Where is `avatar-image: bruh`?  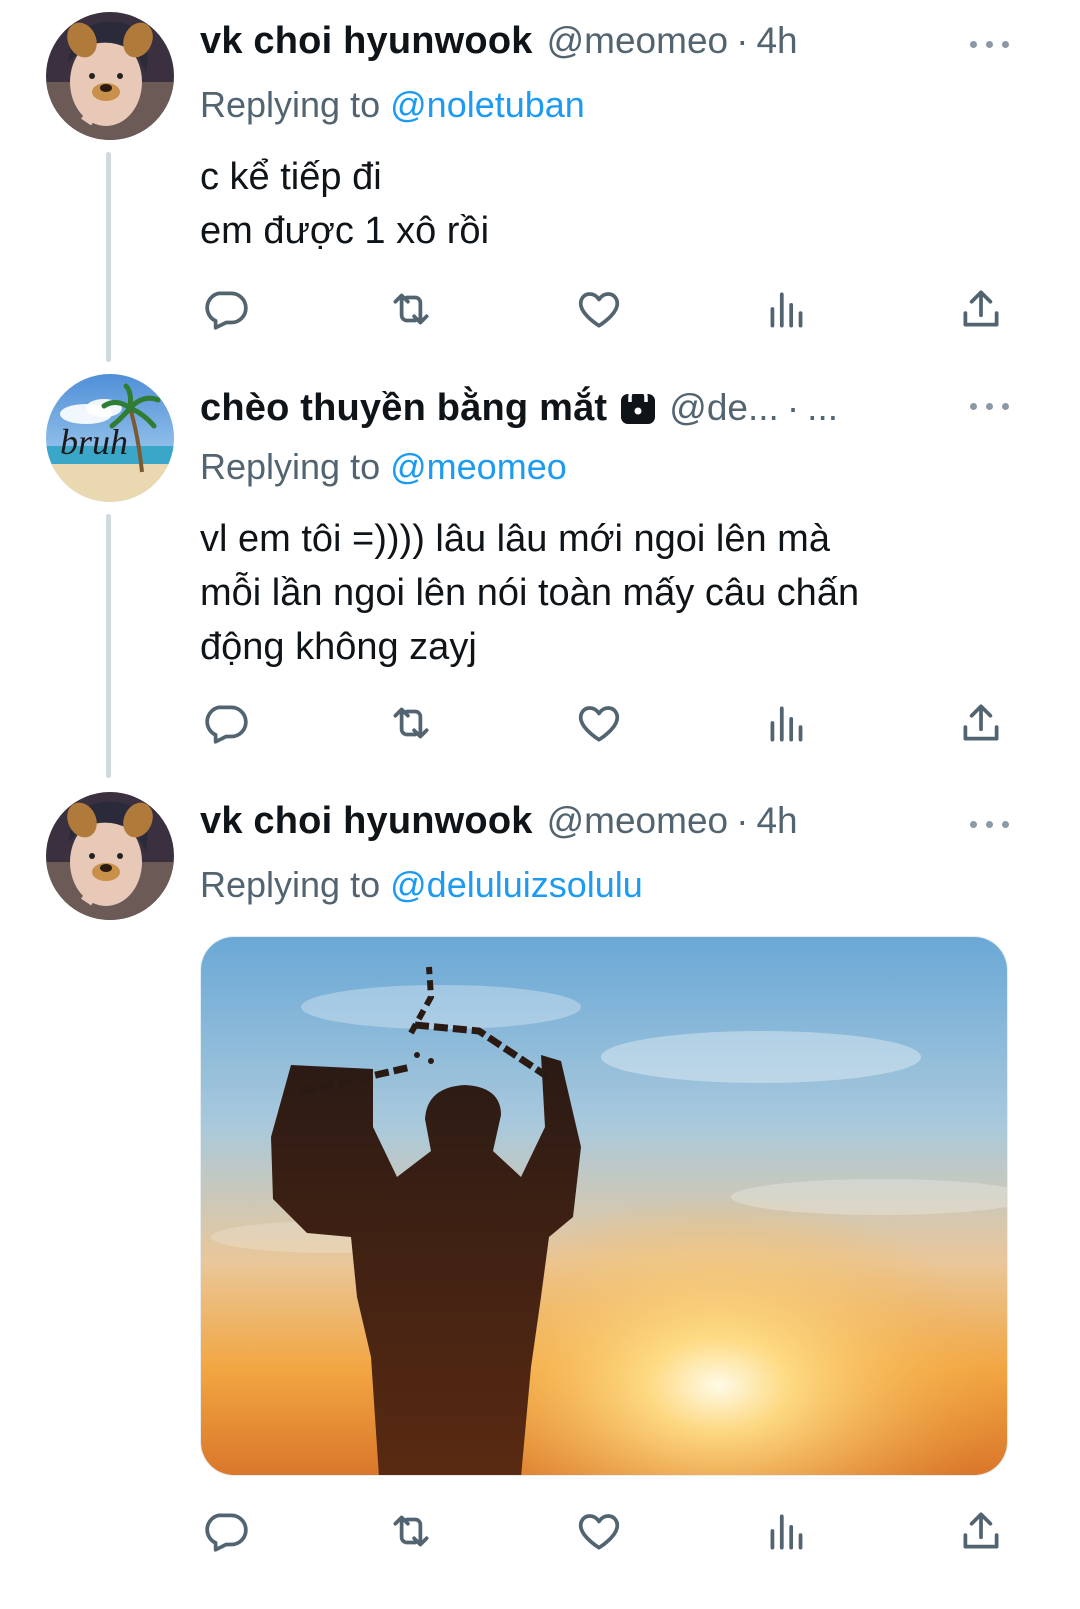 avatar-image: bruh is located at coordinates (110, 438).